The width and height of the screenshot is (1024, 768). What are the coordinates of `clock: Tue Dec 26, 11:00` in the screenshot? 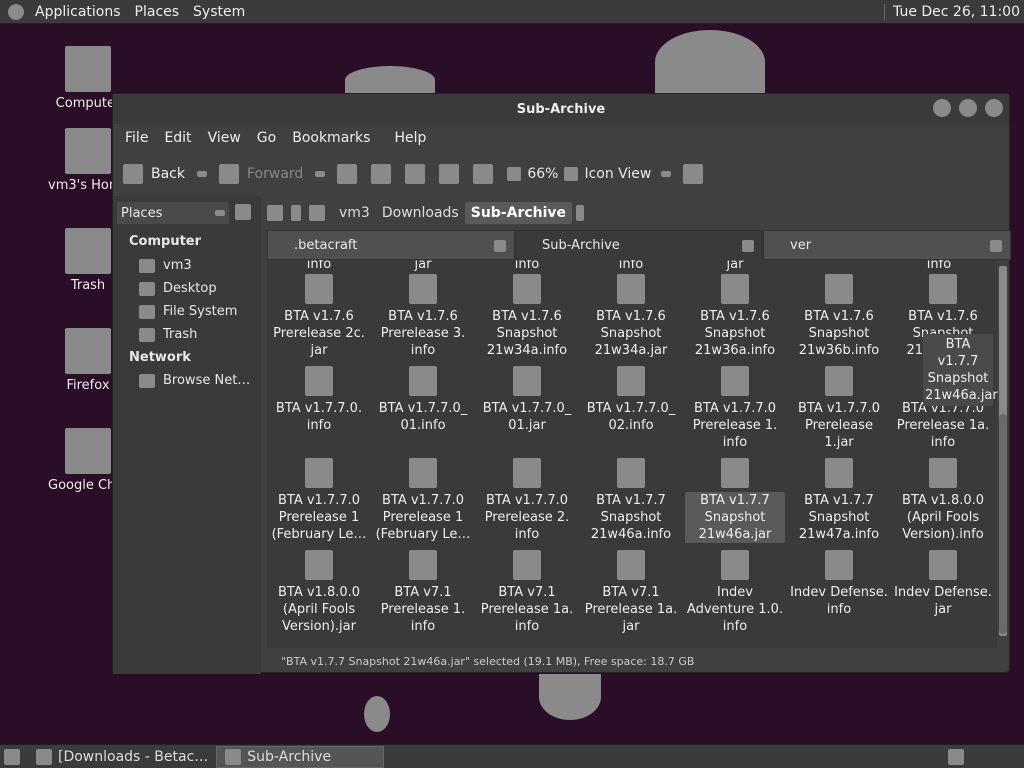 It's located at (958, 12).